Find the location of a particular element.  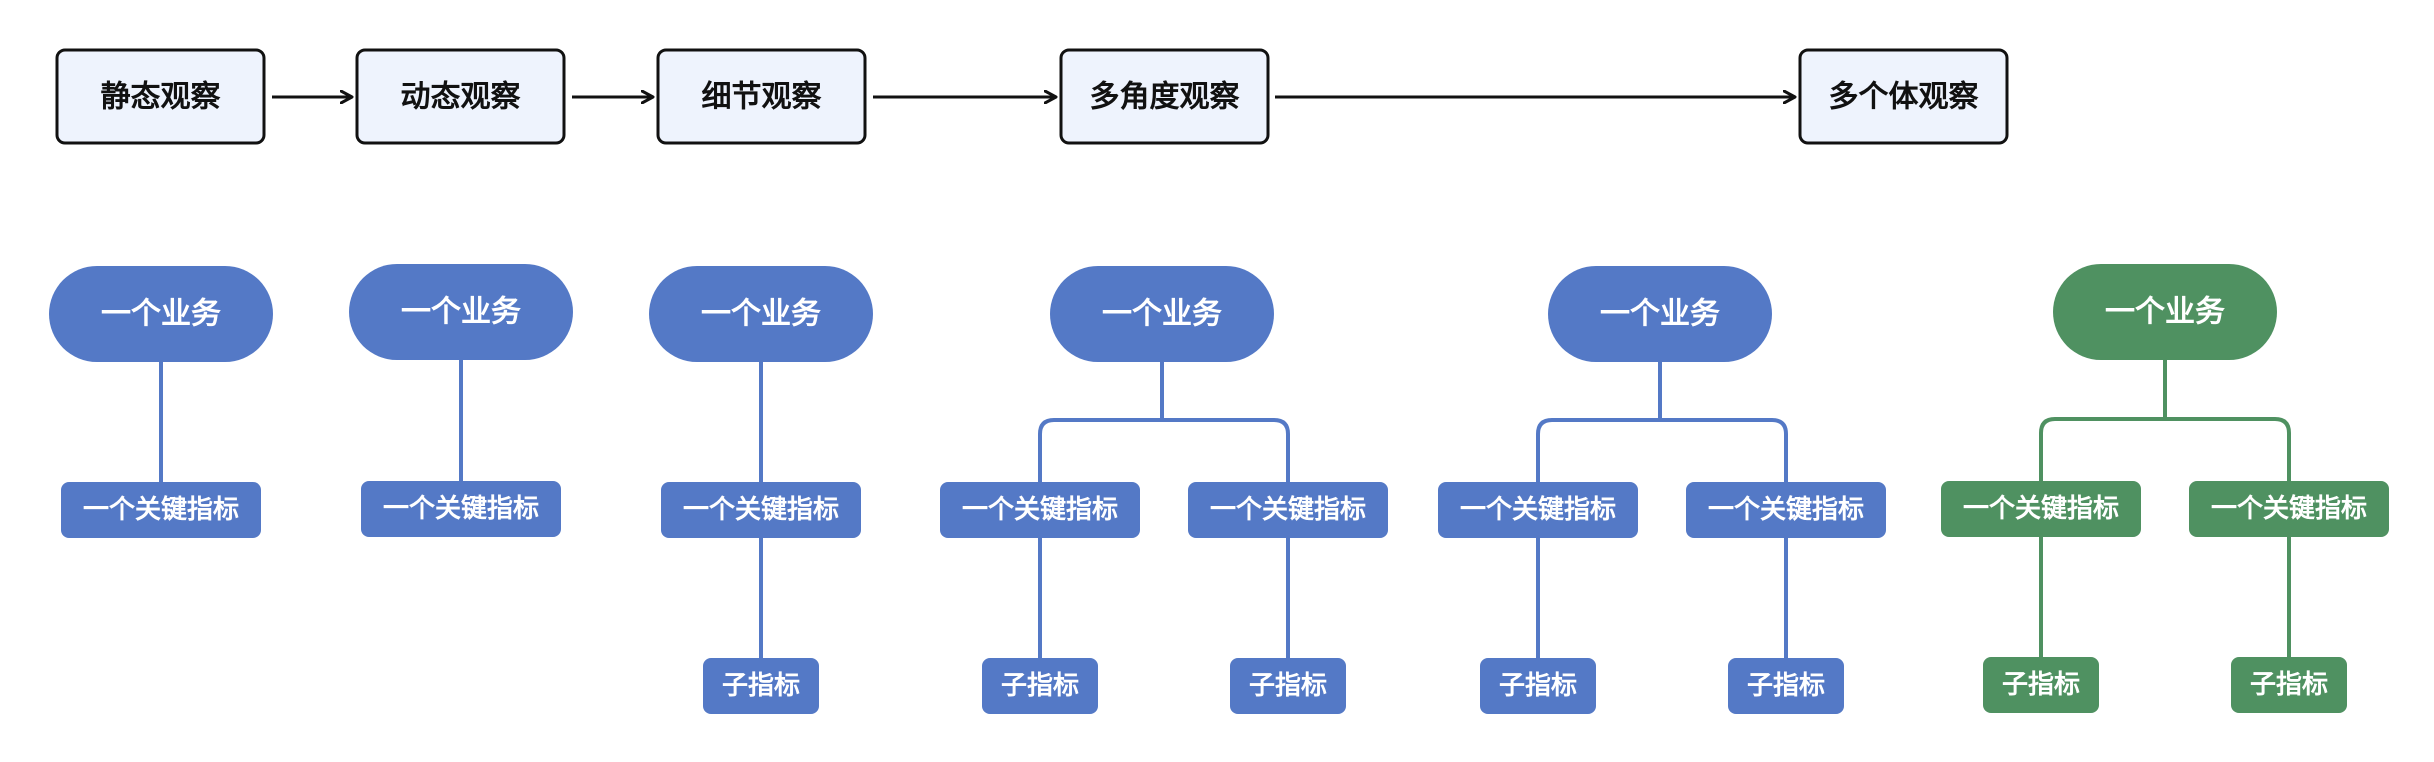

stage-label-dynamic: 动态观察 is located at coordinates (461, 97).